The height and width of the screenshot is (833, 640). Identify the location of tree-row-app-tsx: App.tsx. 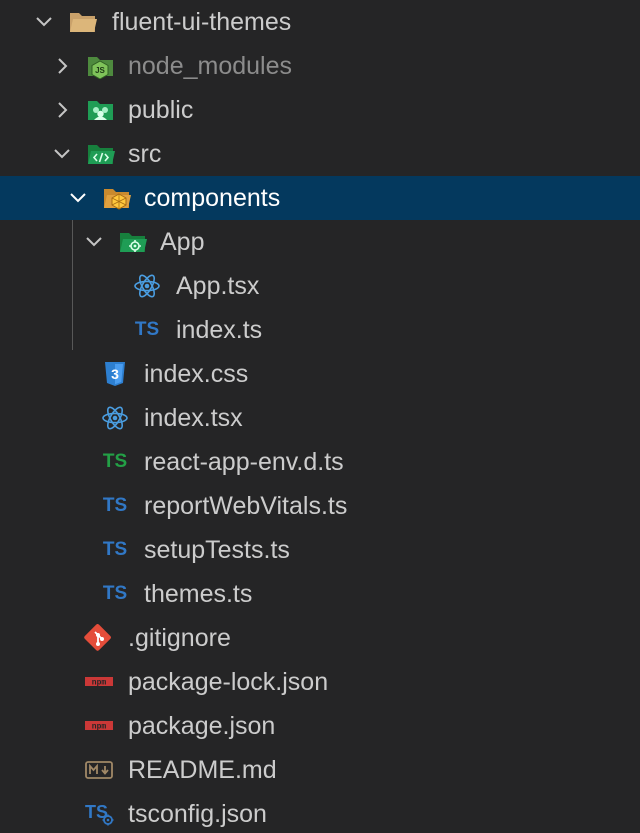
(320, 286).